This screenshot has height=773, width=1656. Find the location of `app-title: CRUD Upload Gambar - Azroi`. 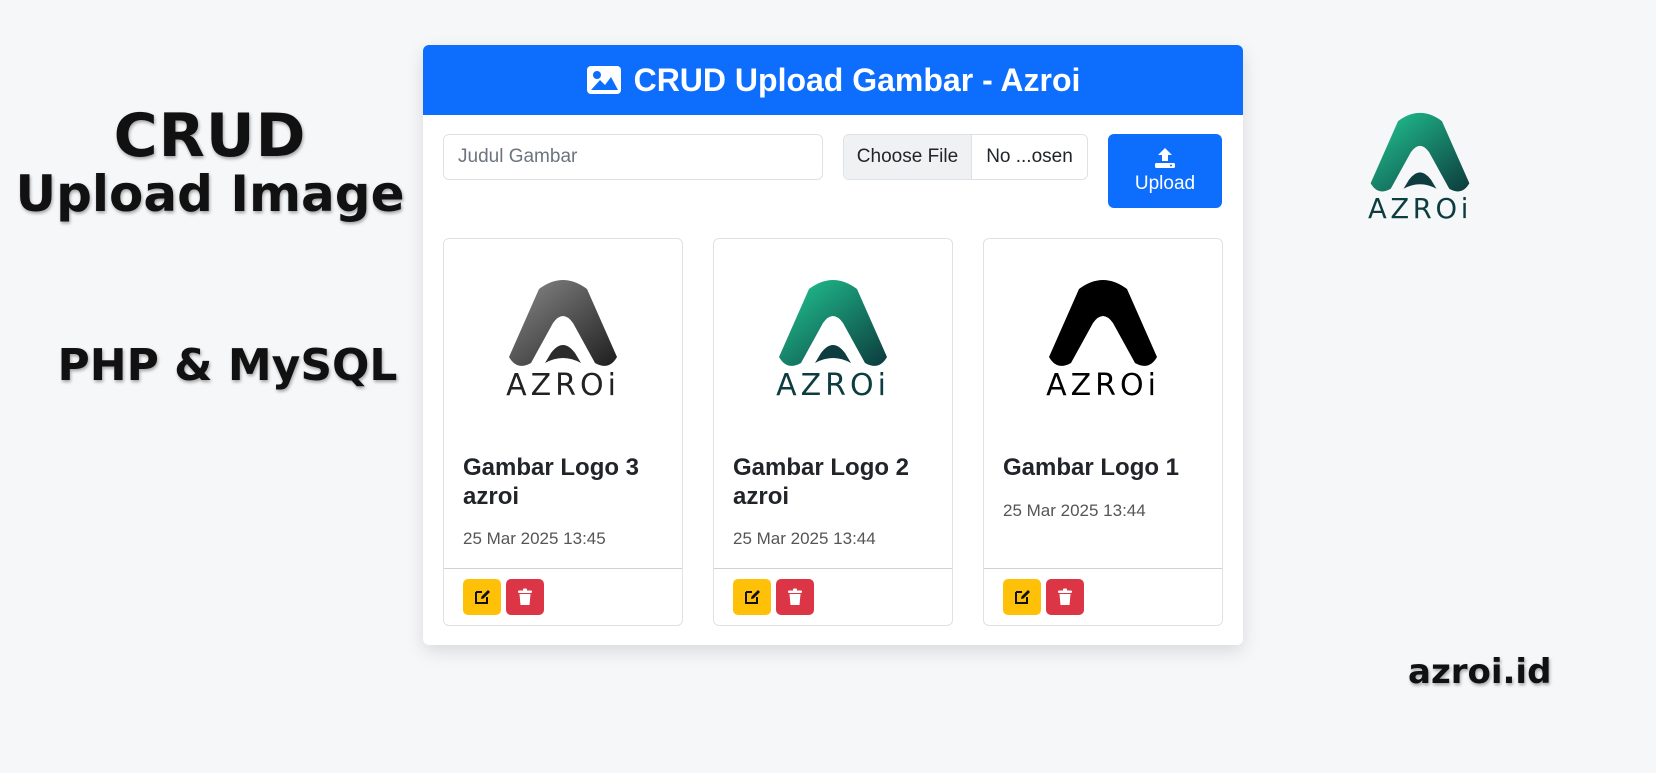

app-title: CRUD Upload Gambar - Azroi is located at coordinates (857, 79).